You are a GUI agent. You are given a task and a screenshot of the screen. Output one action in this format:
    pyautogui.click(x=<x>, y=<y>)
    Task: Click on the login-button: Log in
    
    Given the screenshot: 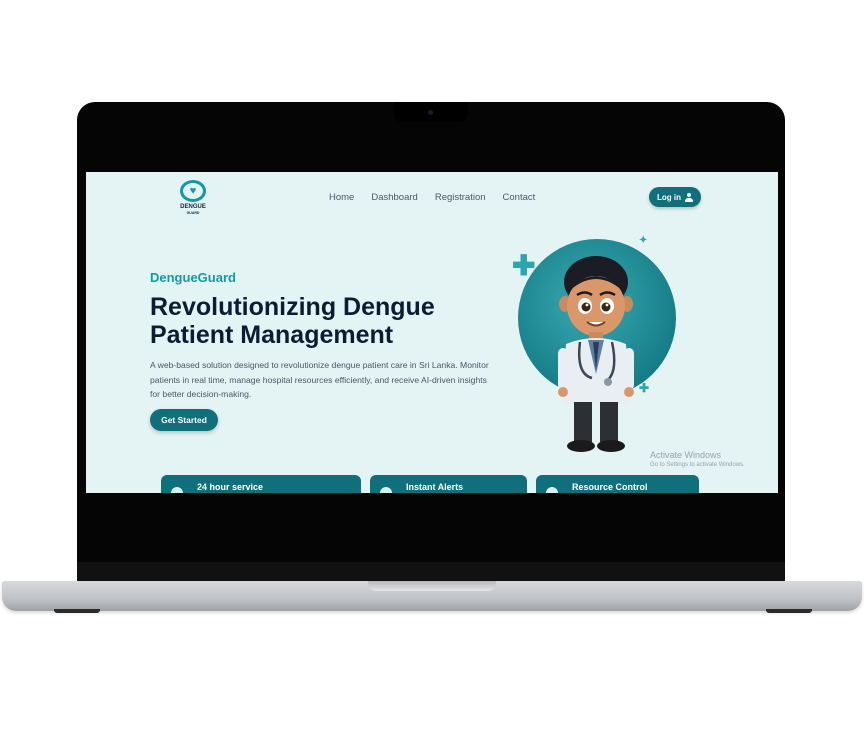 What is the action you would take?
    pyautogui.click(x=675, y=197)
    